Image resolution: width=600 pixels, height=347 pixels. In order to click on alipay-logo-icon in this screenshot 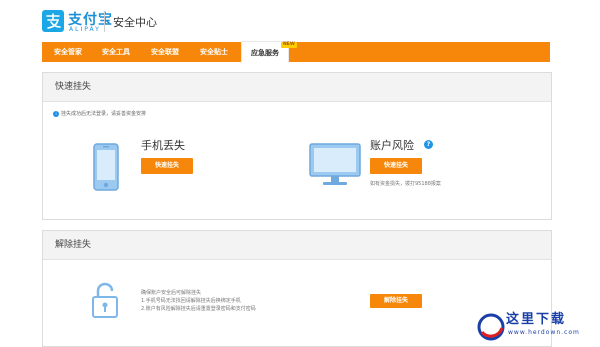, I will do `click(53, 21)`.